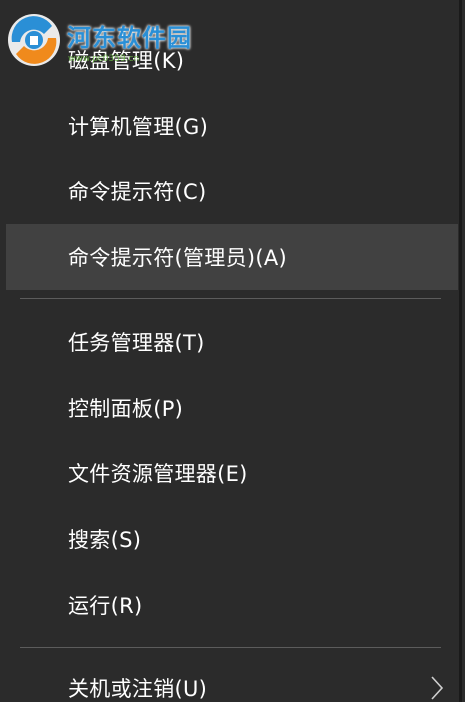  Describe the element at coordinates (138, 127) in the screenshot. I see `menu-item-label: 计算机管理(G)` at that location.